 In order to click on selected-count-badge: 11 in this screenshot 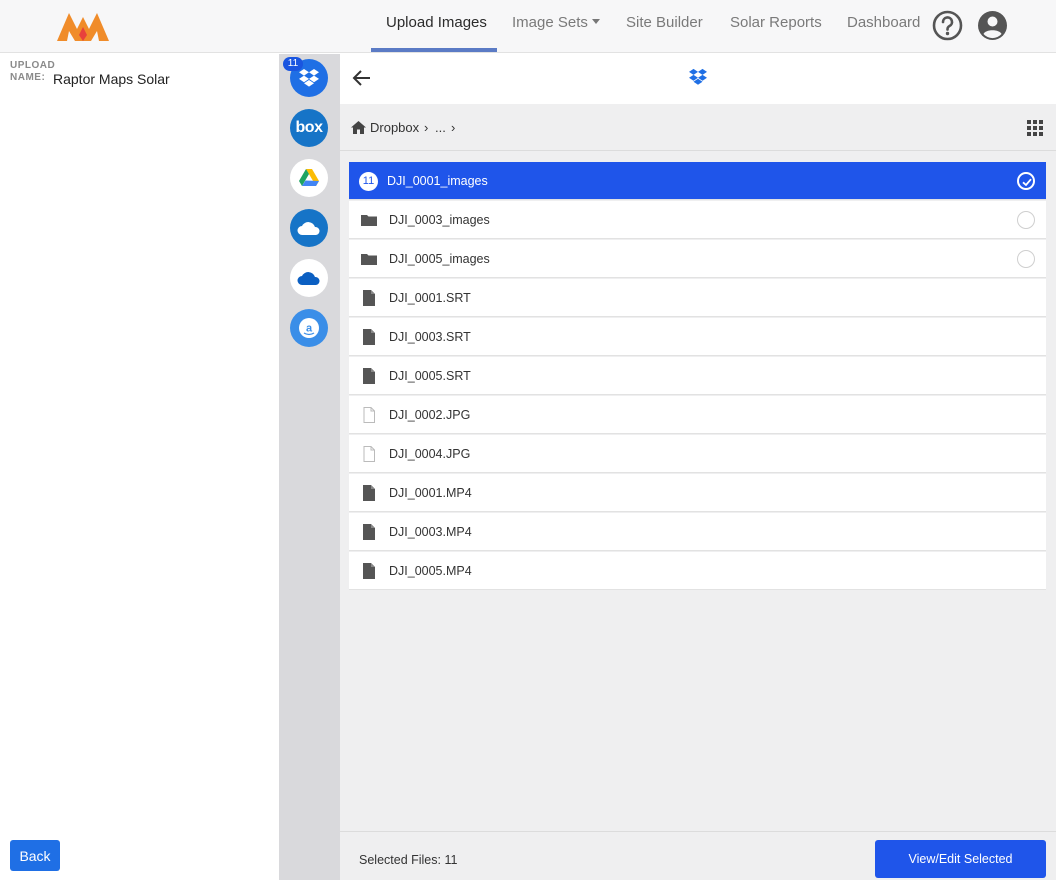, I will do `click(293, 64)`.